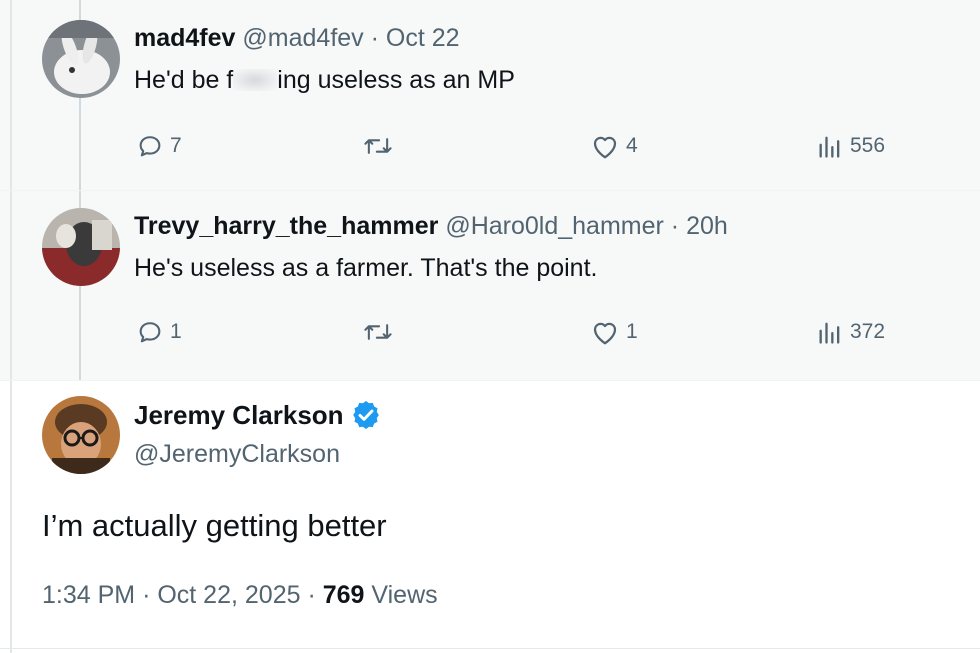  Describe the element at coordinates (423, 38) in the screenshot. I see `post-time: Oct 22` at that location.